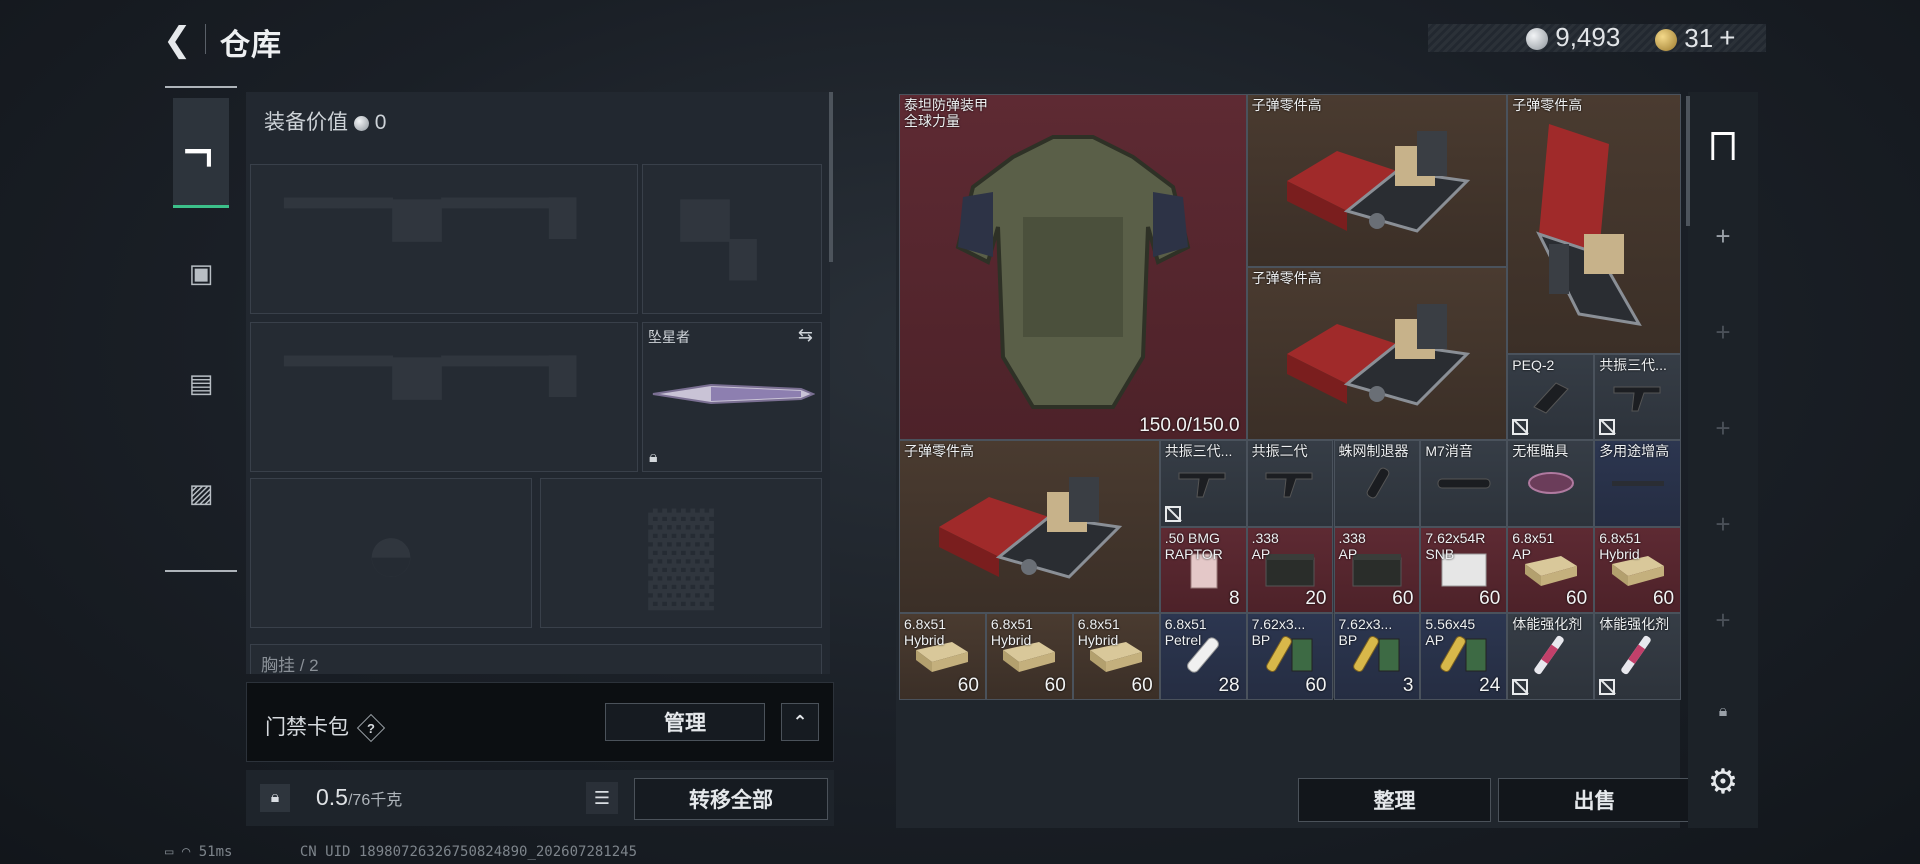 This screenshot has width=1920, height=864. What do you see at coordinates (201, 383) in the screenshot?
I see `tab-vest: ▤` at bounding box center [201, 383].